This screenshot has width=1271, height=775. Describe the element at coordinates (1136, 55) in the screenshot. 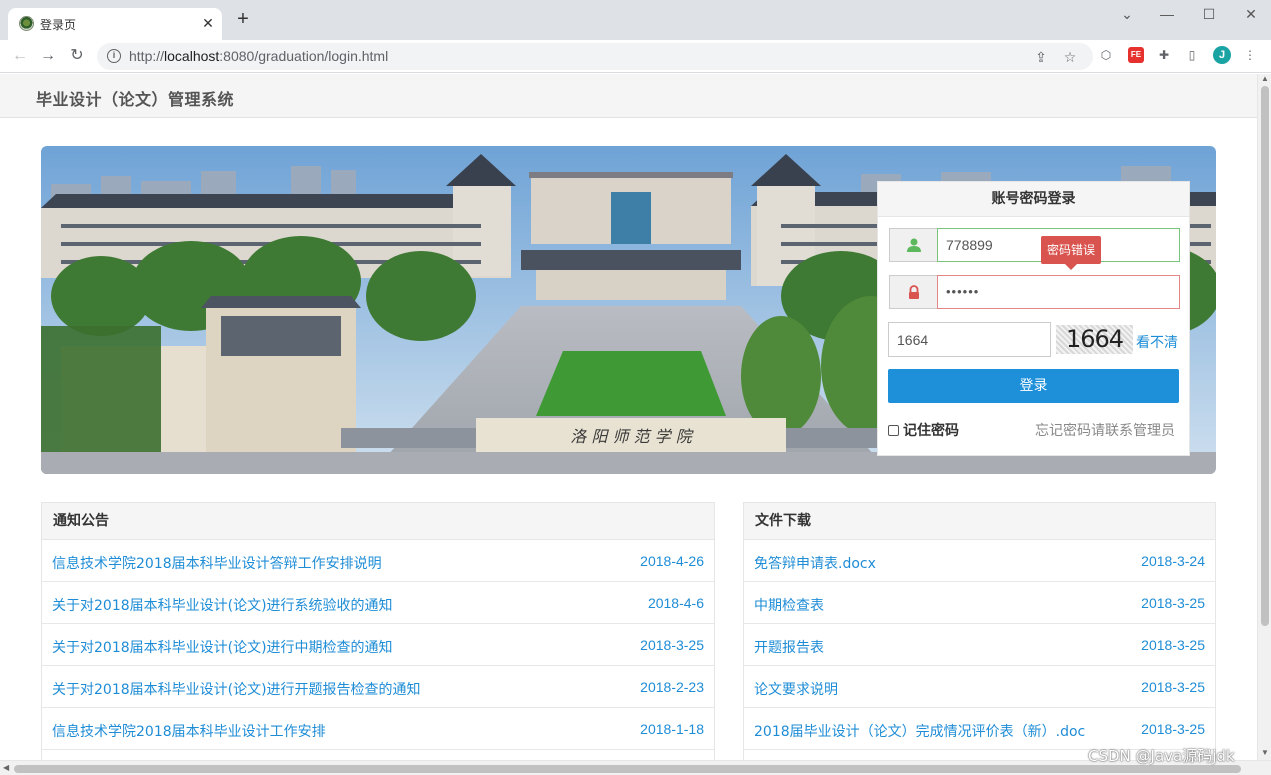

I see `extension-fe-icon: FE` at that location.